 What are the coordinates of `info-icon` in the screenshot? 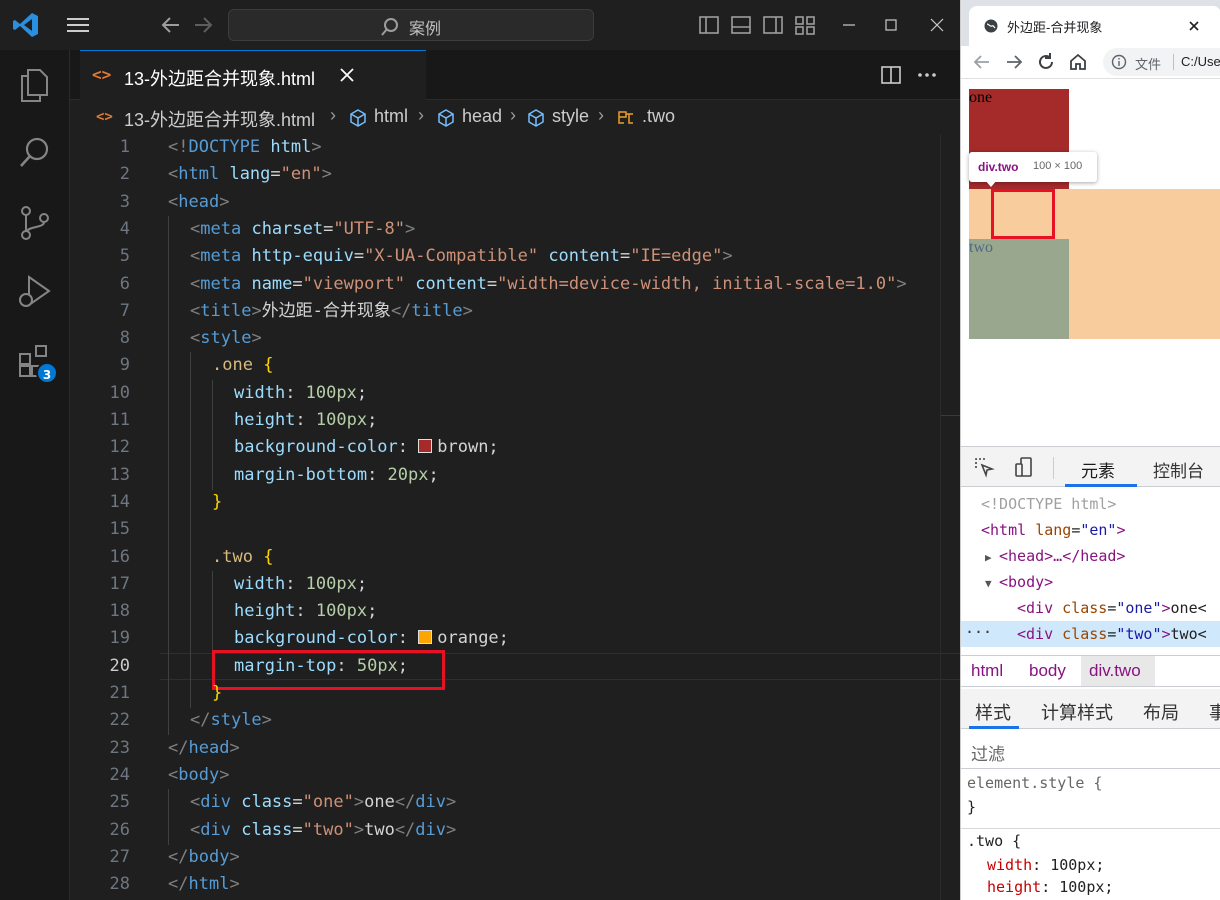 It's located at (1119, 62).